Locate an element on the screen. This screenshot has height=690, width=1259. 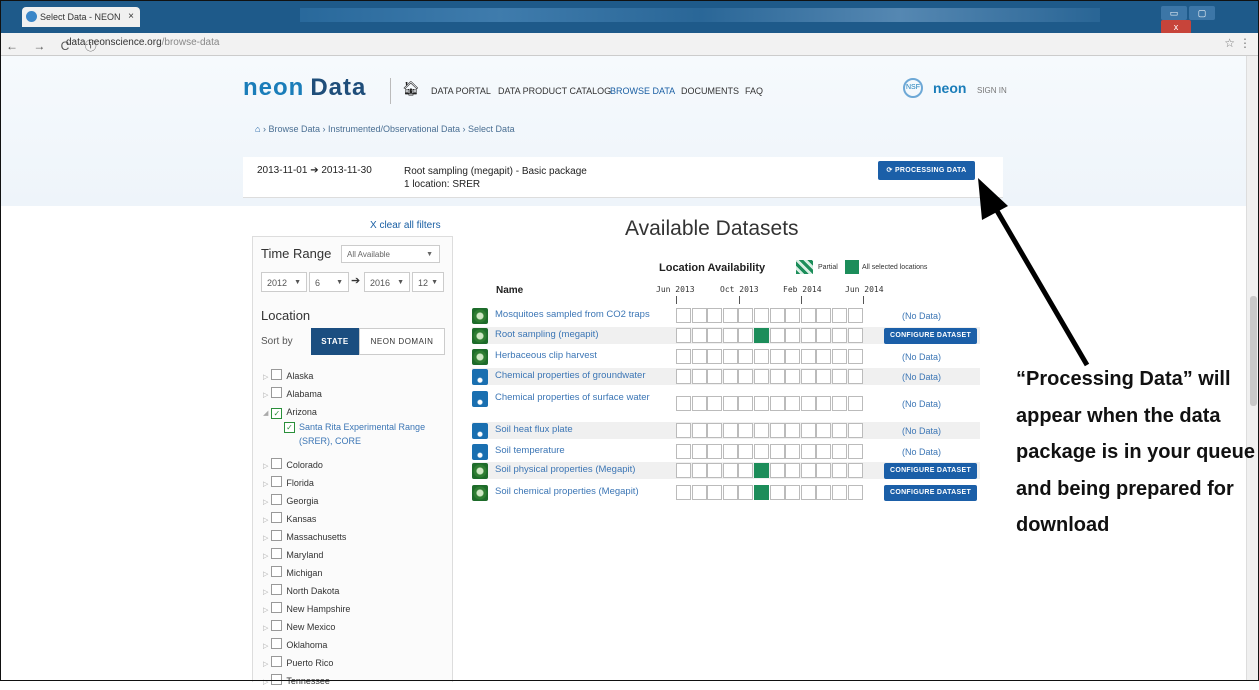
site-checkbox: ✓ is located at coordinates (289, 427).